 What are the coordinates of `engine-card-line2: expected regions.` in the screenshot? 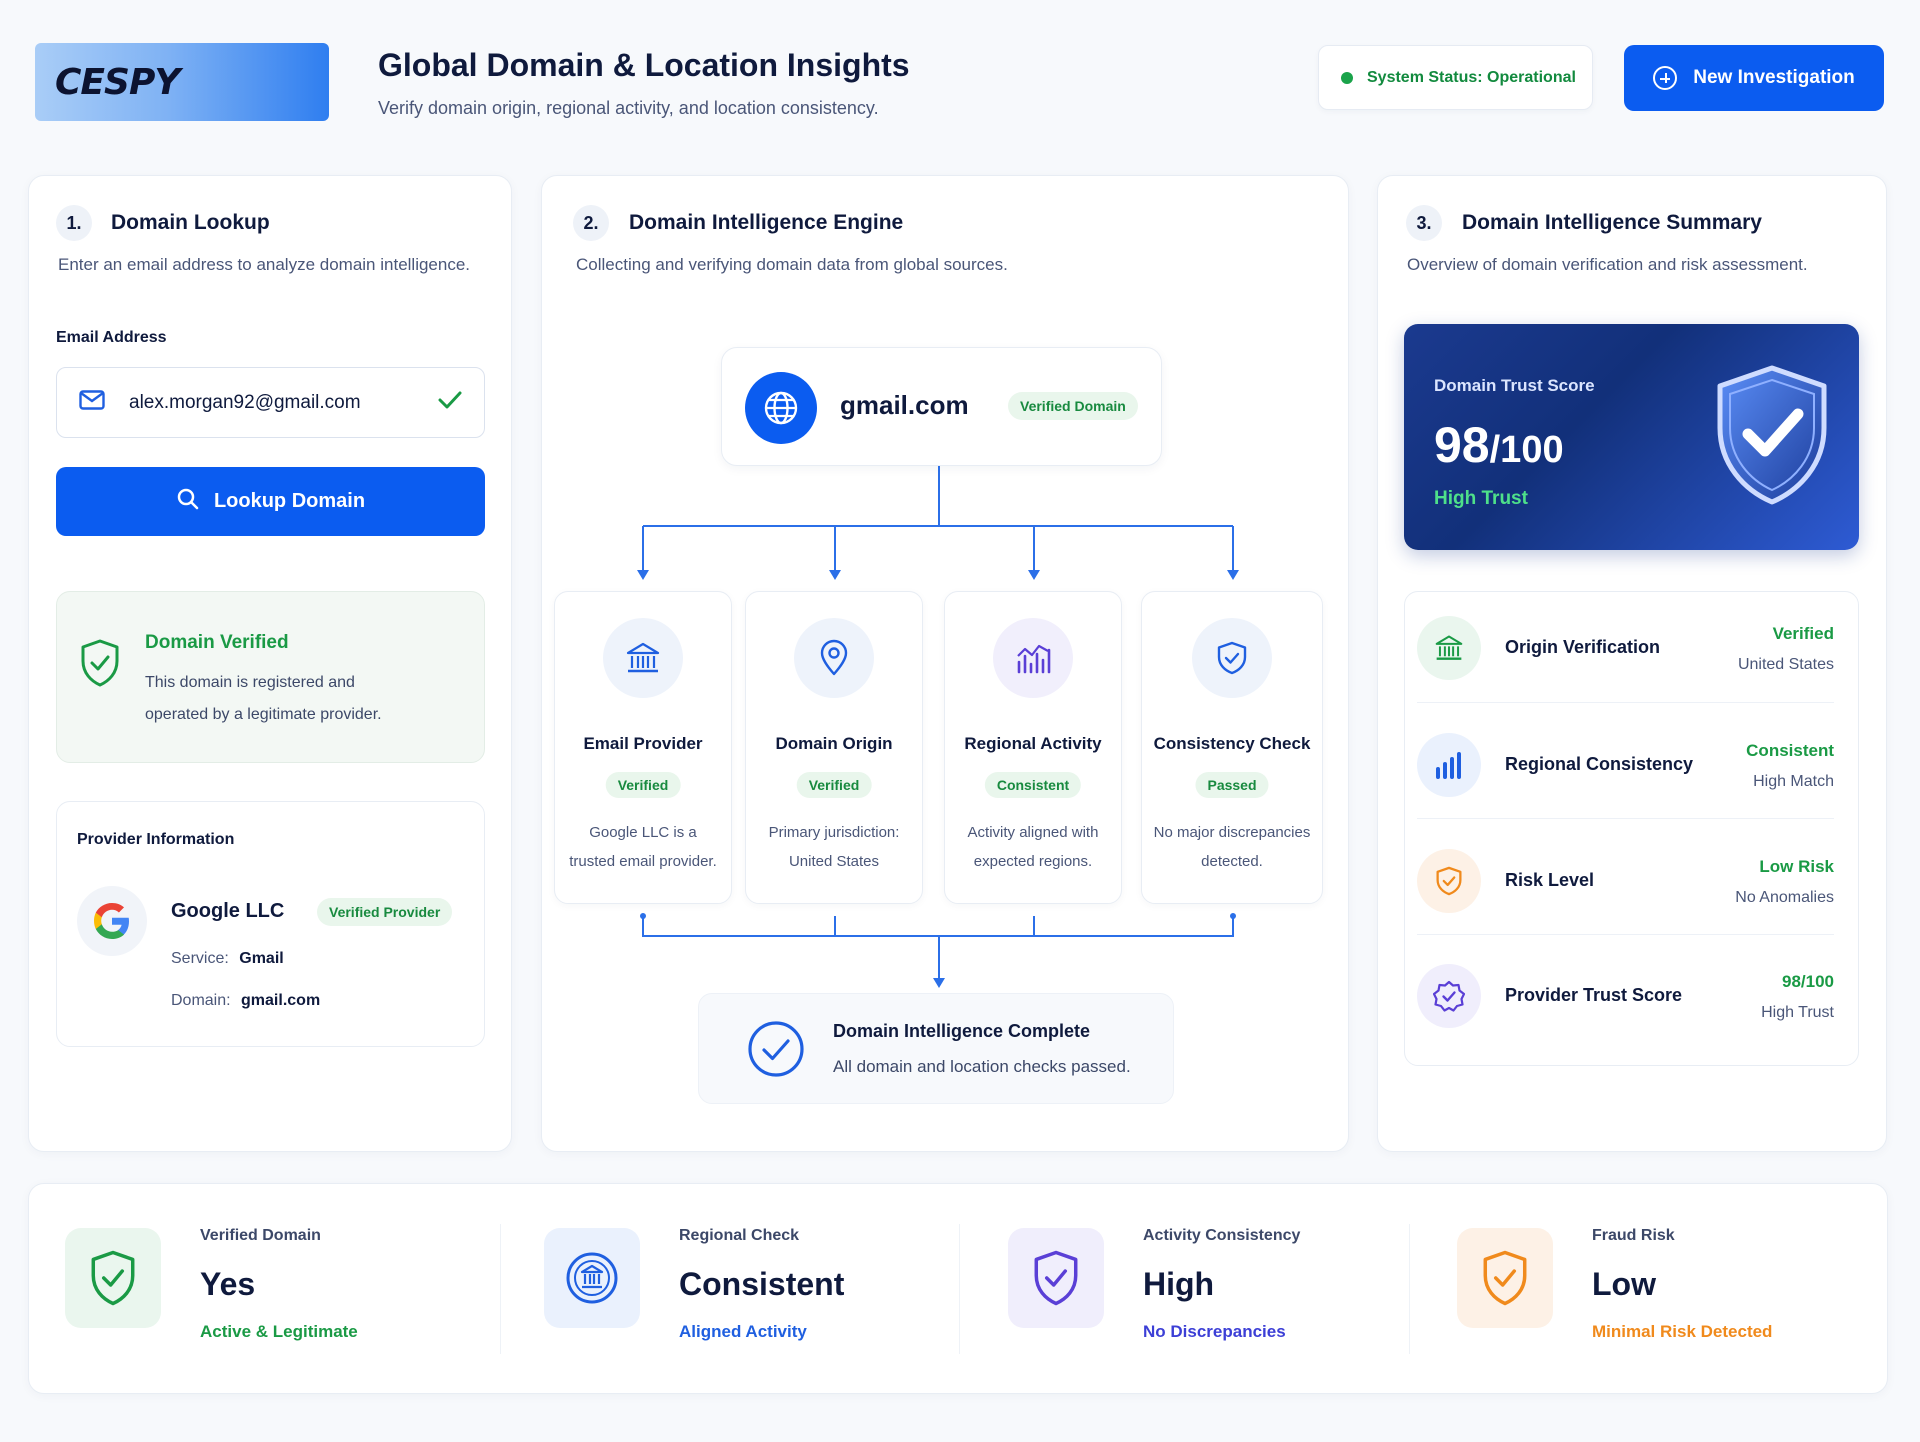 It's located at (1033, 861).